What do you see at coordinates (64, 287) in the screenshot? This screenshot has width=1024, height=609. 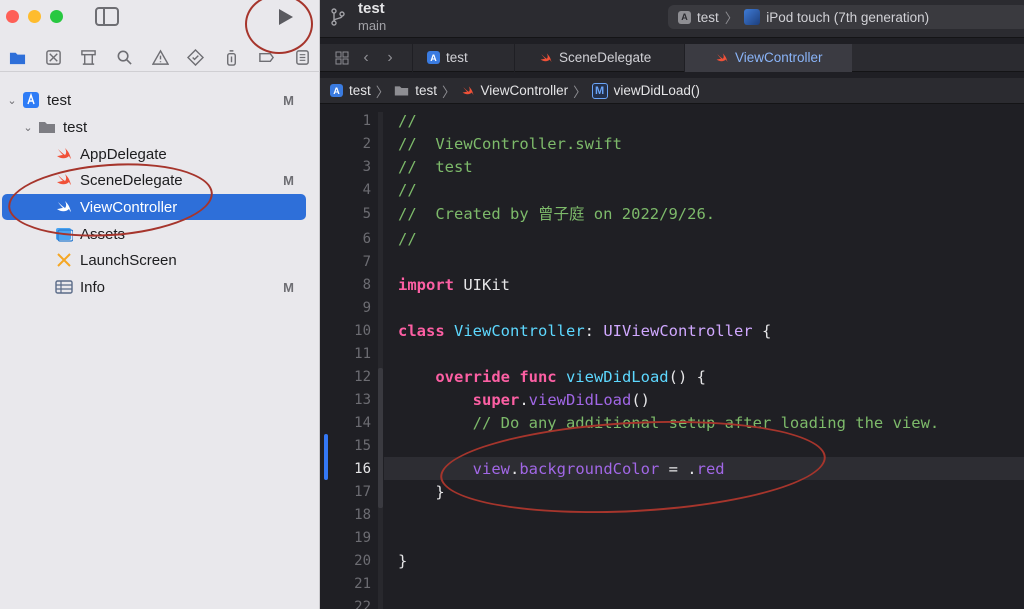 I see `table-icon` at bounding box center [64, 287].